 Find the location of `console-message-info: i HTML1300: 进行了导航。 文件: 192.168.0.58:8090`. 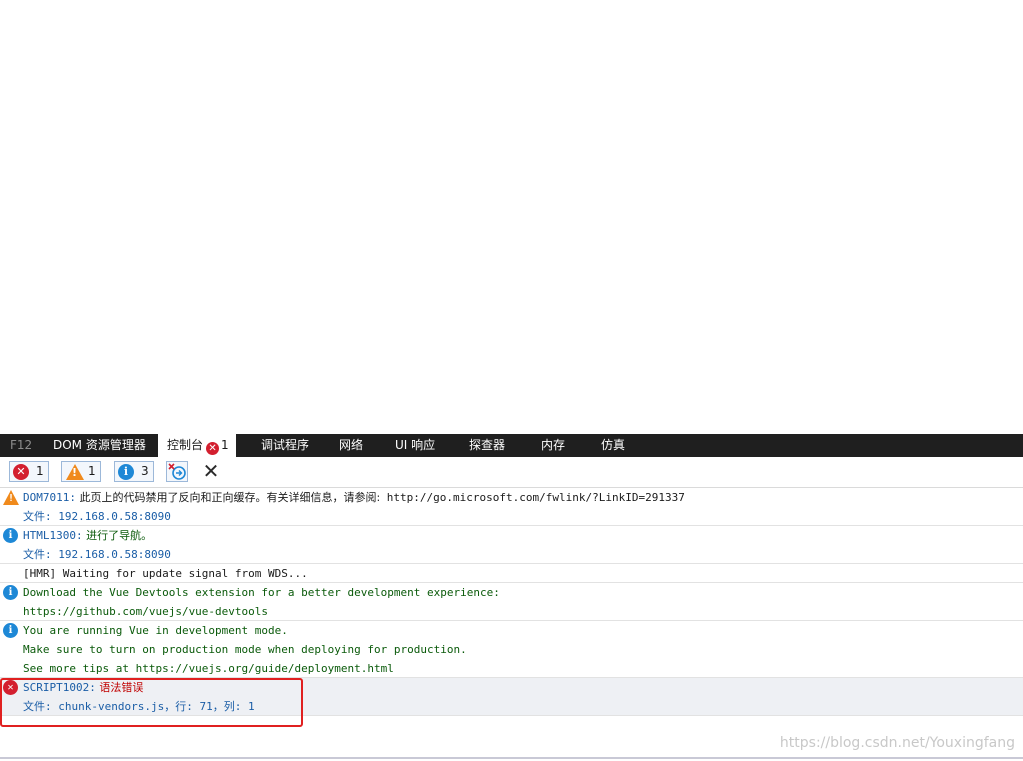

console-message-info: i HTML1300: 进行了导航。 文件: 192.168.0.58:8090 is located at coordinates (511, 545).